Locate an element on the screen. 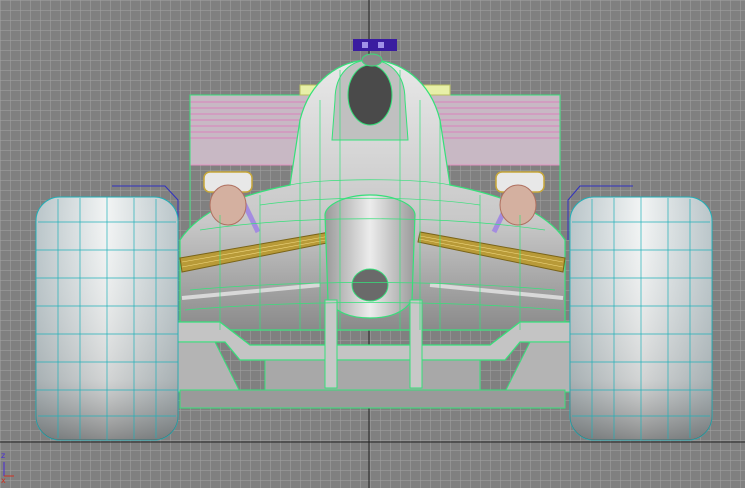 The image size is (745, 488). nose-cone is located at coordinates (370, 256).